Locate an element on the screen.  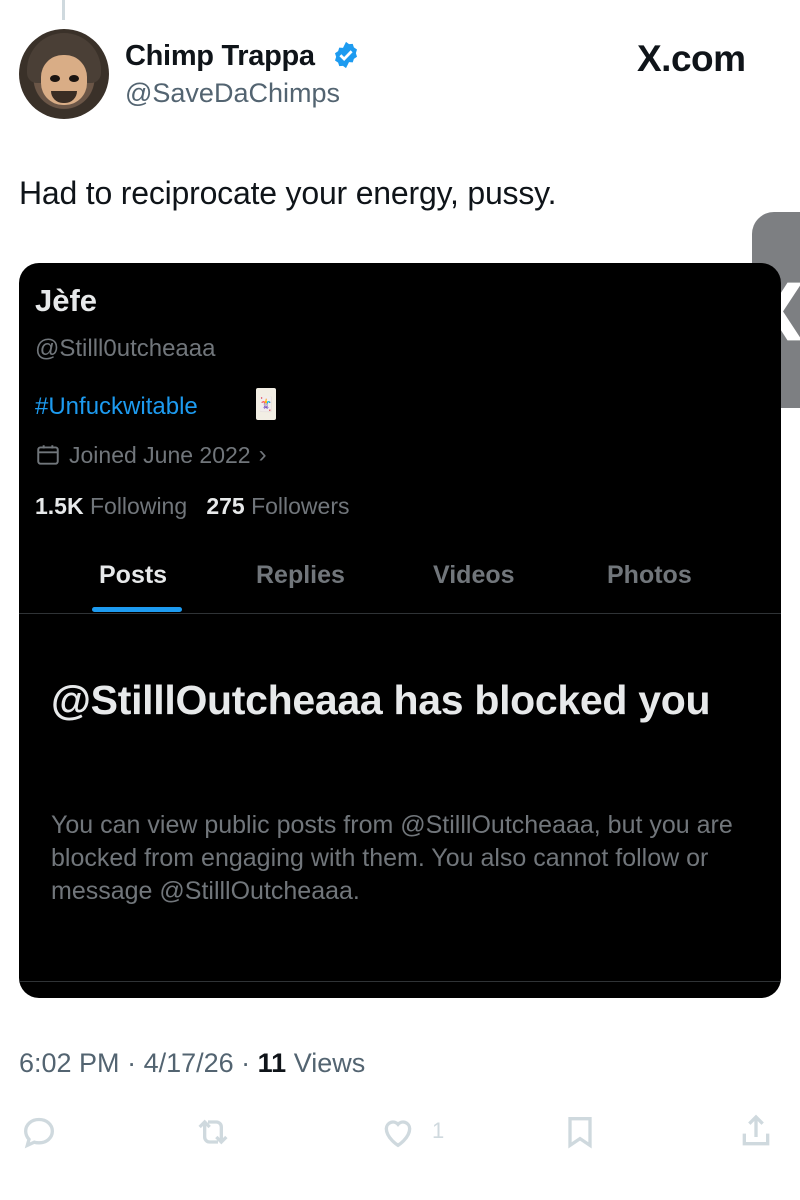
views-count: 11 is located at coordinates (272, 1063).